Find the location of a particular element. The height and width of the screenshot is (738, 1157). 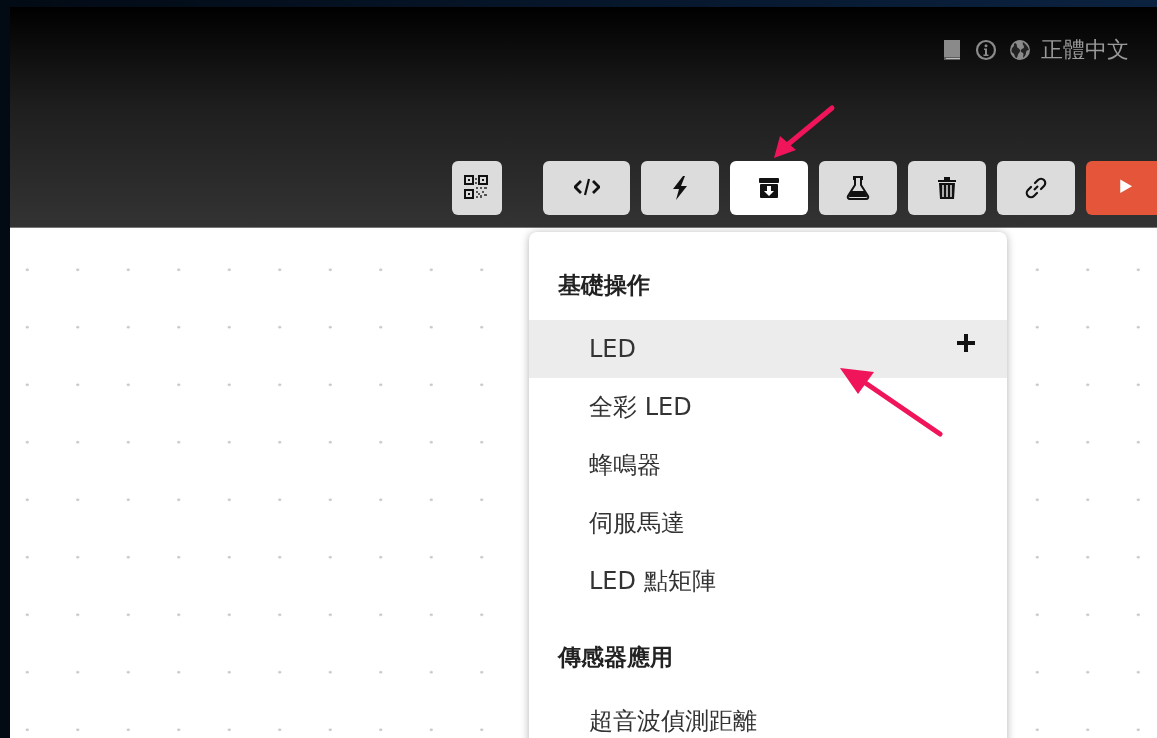

language-link: 正體中文 is located at coordinates (1085, 50).